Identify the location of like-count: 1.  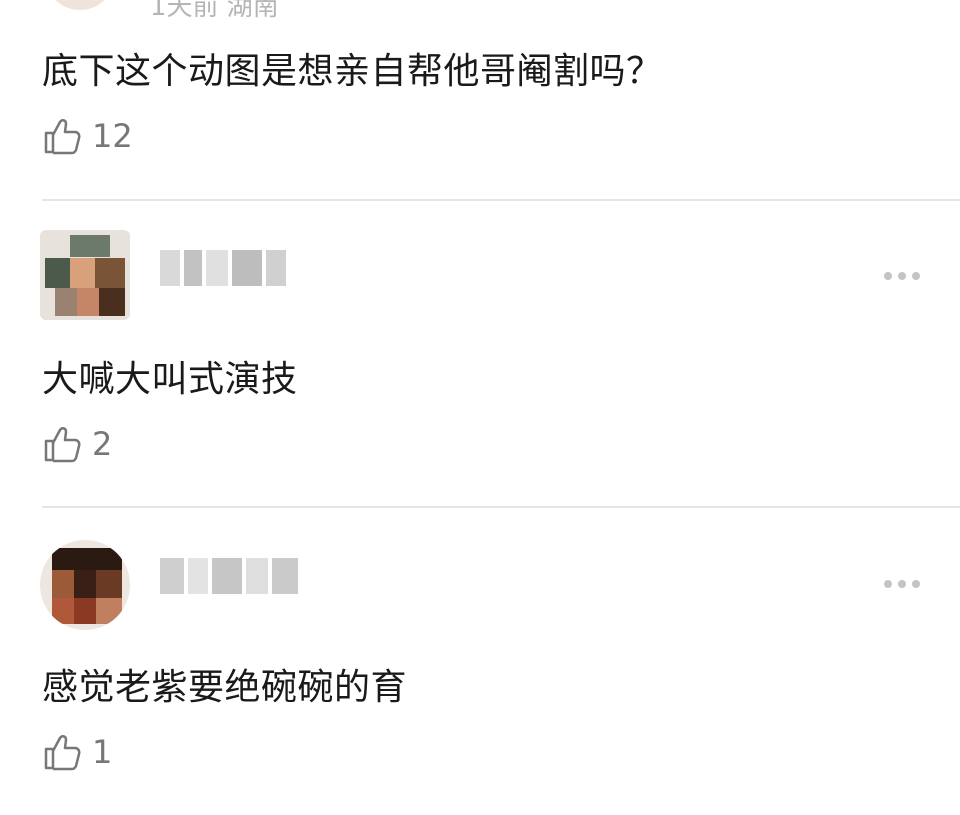
(102, 752).